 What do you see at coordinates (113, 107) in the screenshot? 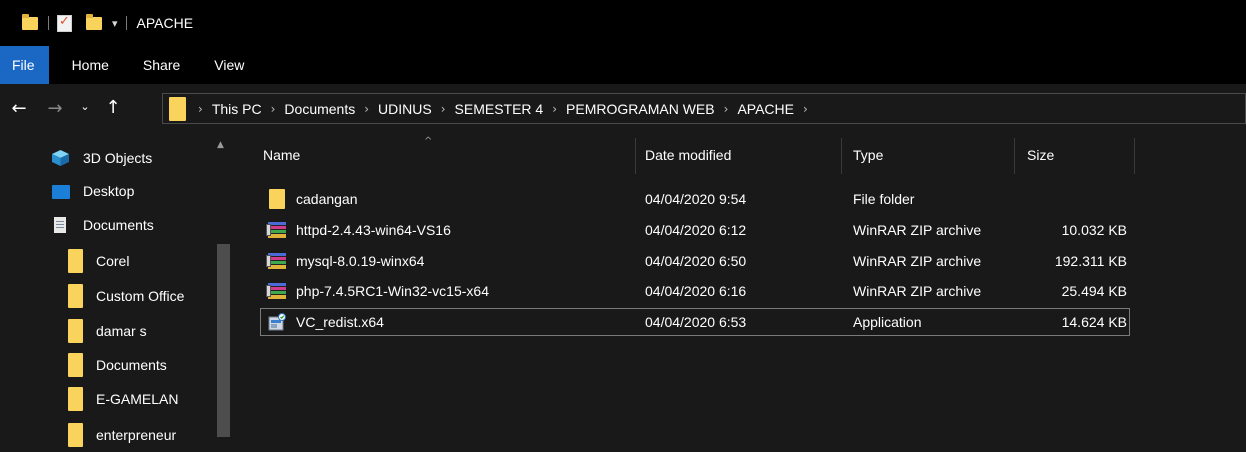
I see `up-arrow-icon: ↑` at bounding box center [113, 107].